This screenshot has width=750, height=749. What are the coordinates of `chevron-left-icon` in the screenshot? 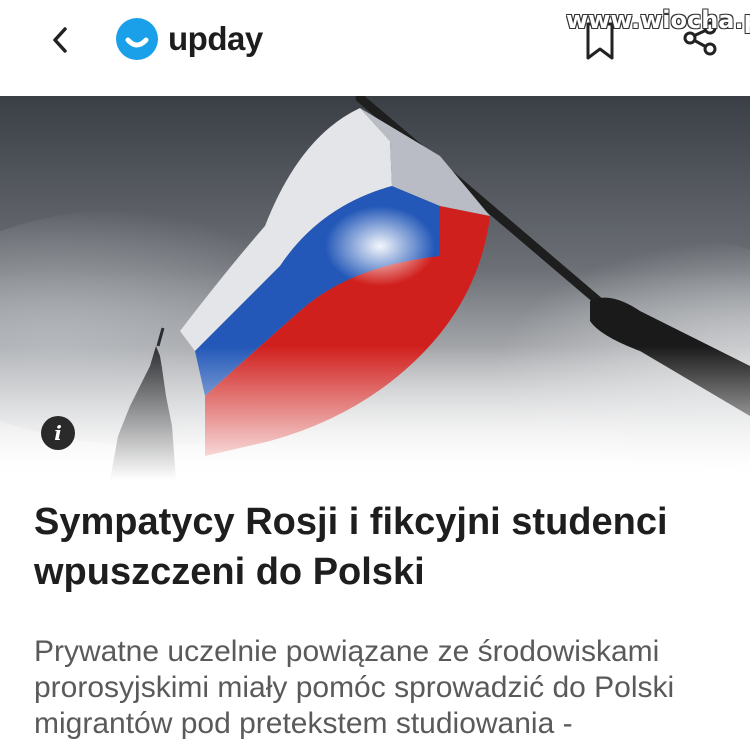 It's located at (60, 40).